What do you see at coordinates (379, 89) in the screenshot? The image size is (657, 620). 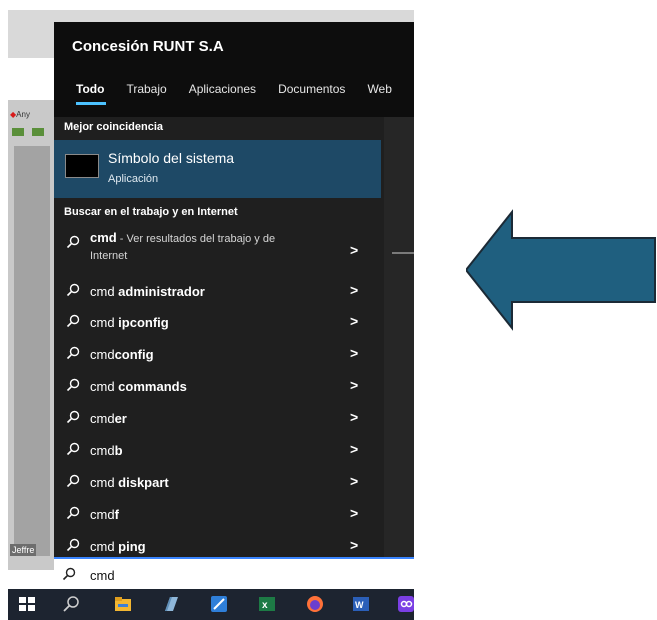 I see `tab-web: Web` at bounding box center [379, 89].